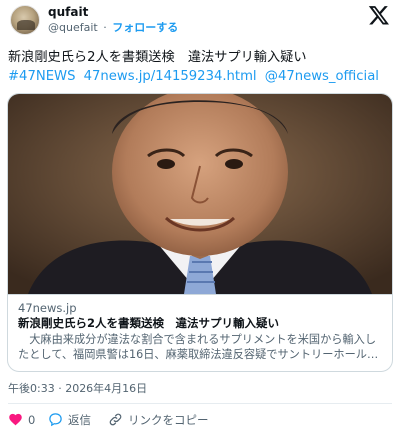  What do you see at coordinates (79, 420) in the screenshot?
I see `reply-label: 返信` at bounding box center [79, 420].